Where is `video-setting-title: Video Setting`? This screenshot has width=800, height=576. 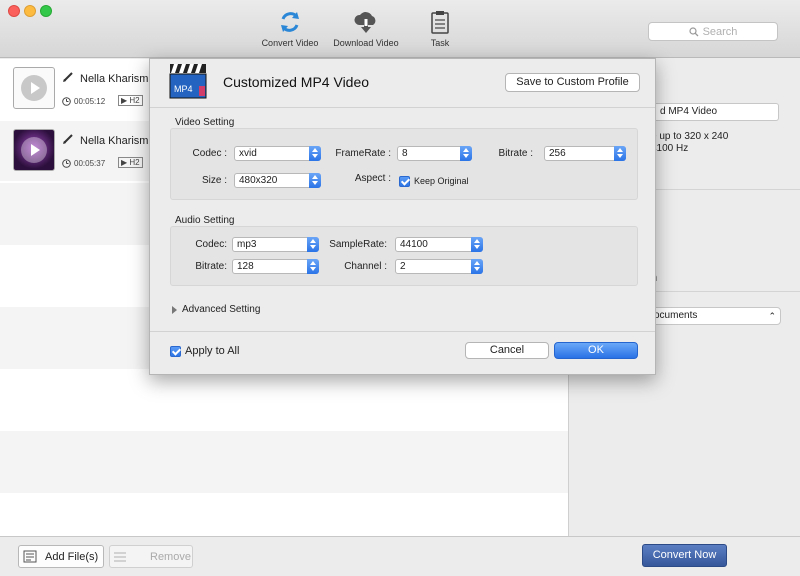 video-setting-title: Video Setting is located at coordinates (205, 122).